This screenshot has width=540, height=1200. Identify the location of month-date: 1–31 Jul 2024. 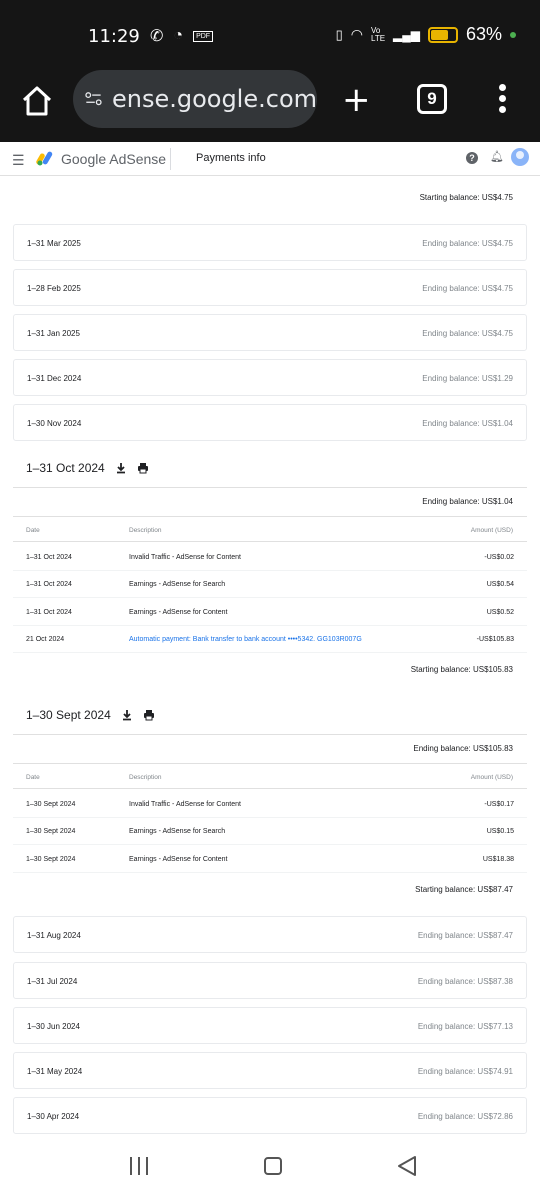
(52, 981).